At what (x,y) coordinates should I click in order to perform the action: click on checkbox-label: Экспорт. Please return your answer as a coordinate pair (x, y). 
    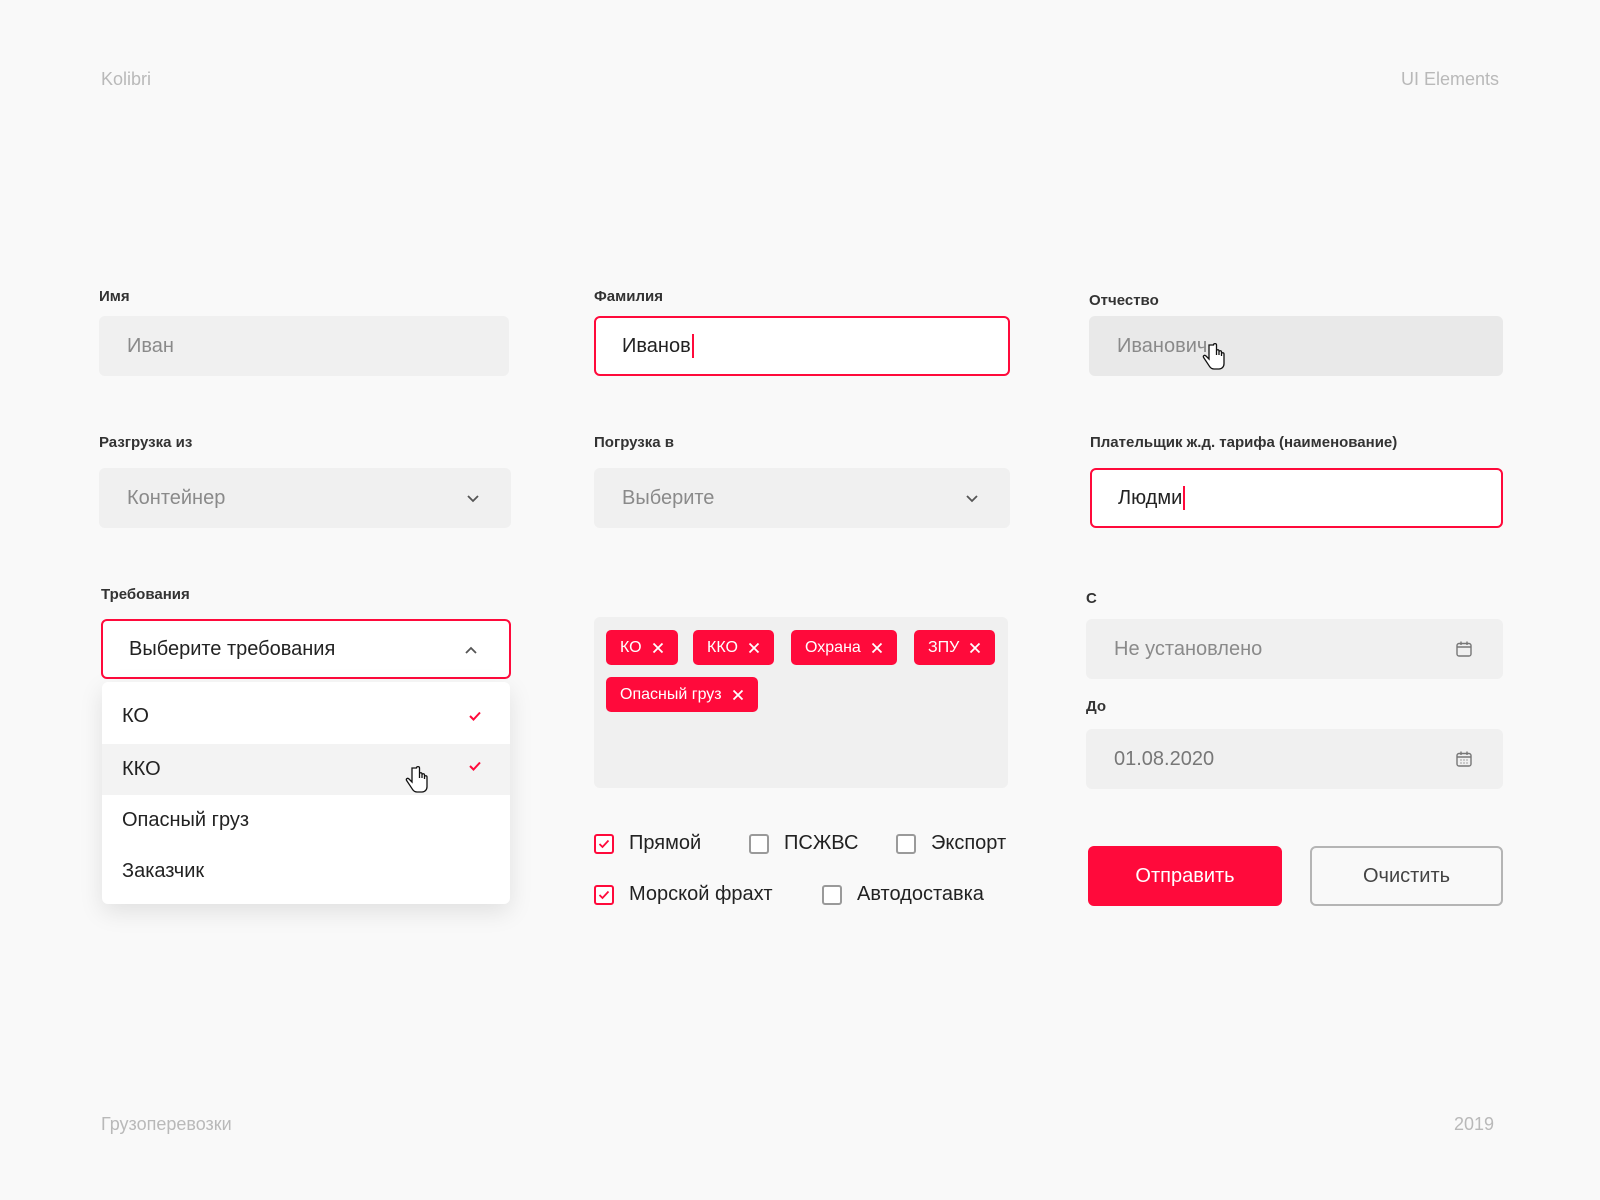
    Looking at the image, I should click on (969, 843).